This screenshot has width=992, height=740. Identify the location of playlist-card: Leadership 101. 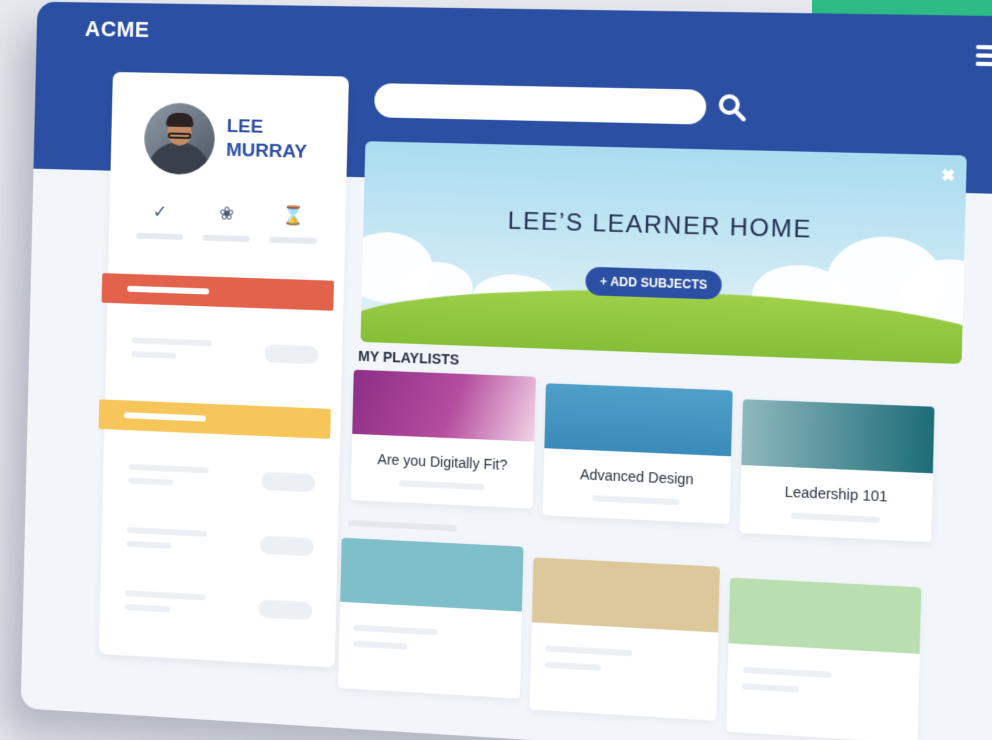
(837, 470).